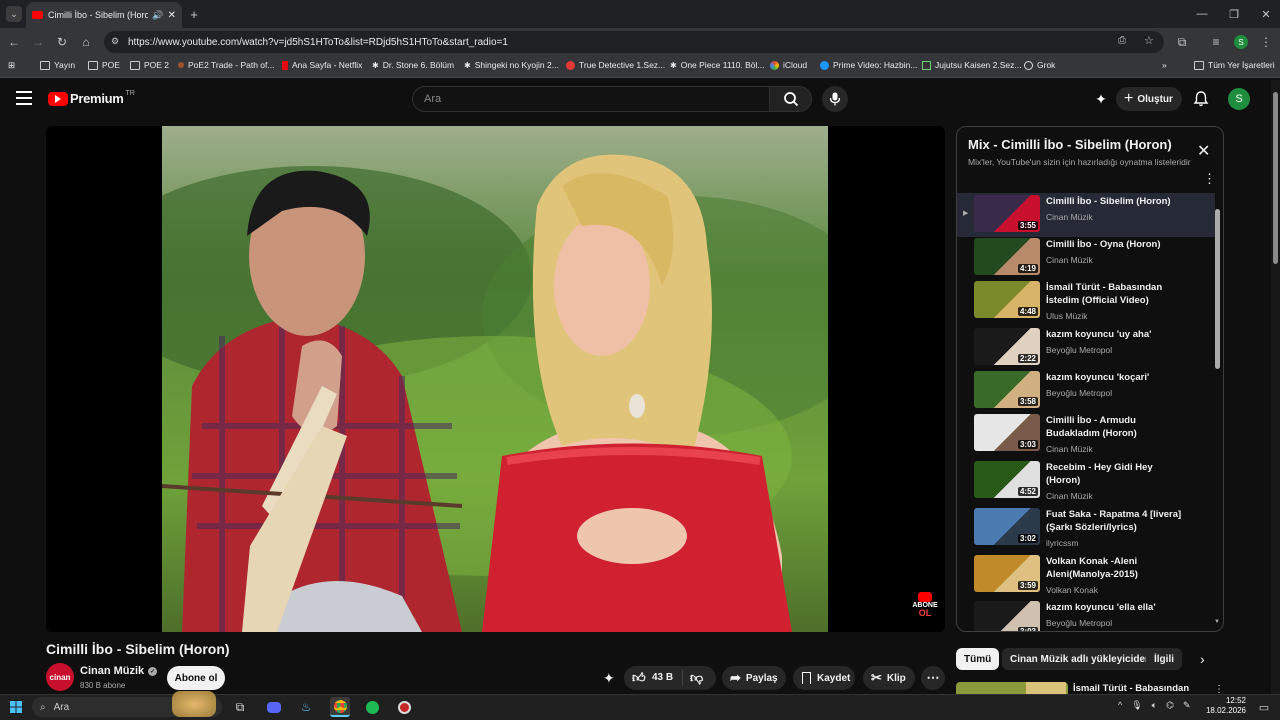 This screenshot has width=1280, height=720. What do you see at coordinates (1149, 99) in the screenshot?
I see `create-button: + Oluştur` at bounding box center [1149, 99].